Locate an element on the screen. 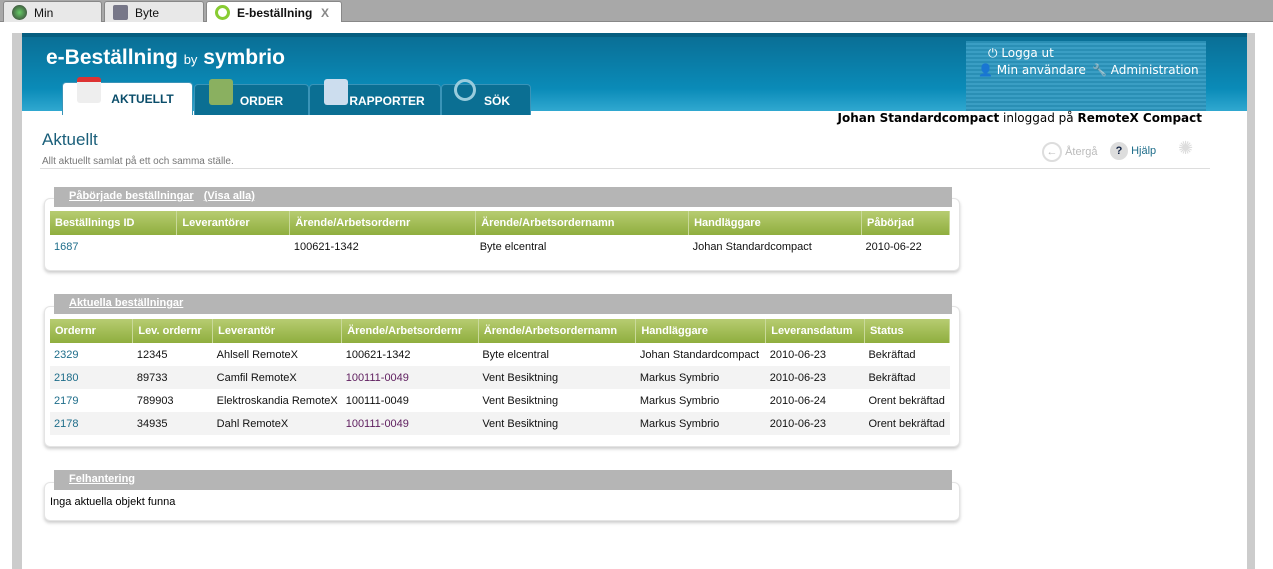  back-button: ← Återgå is located at coordinates (1069, 152).